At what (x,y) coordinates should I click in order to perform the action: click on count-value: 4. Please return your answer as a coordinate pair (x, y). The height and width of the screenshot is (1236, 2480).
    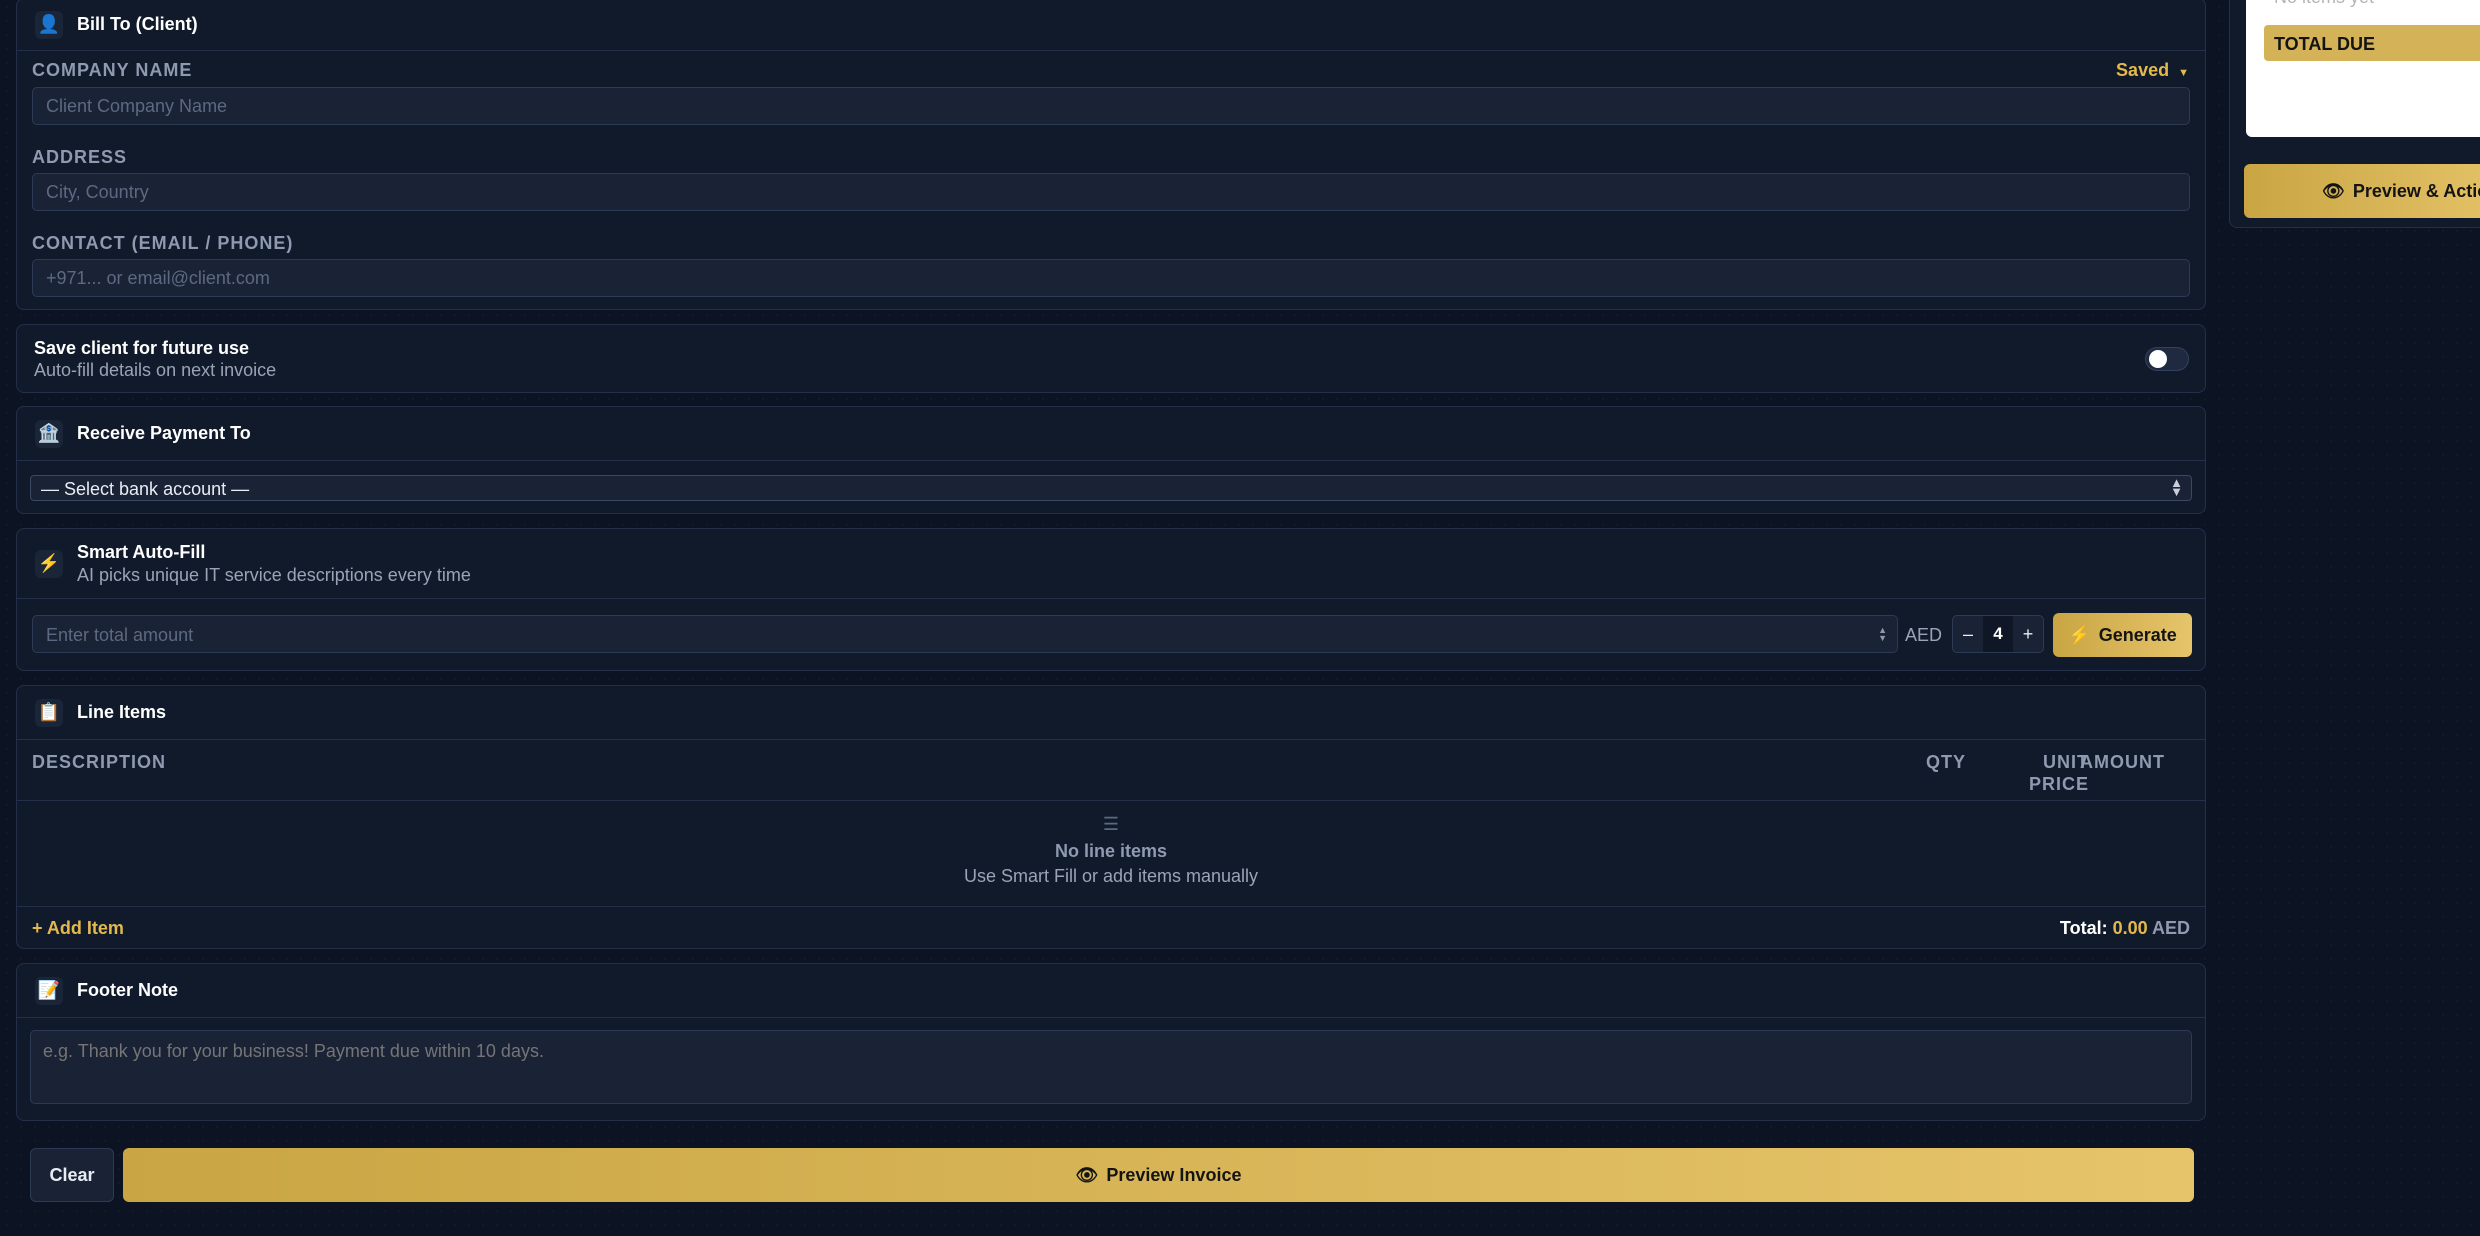
    Looking at the image, I should click on (1998, 634).